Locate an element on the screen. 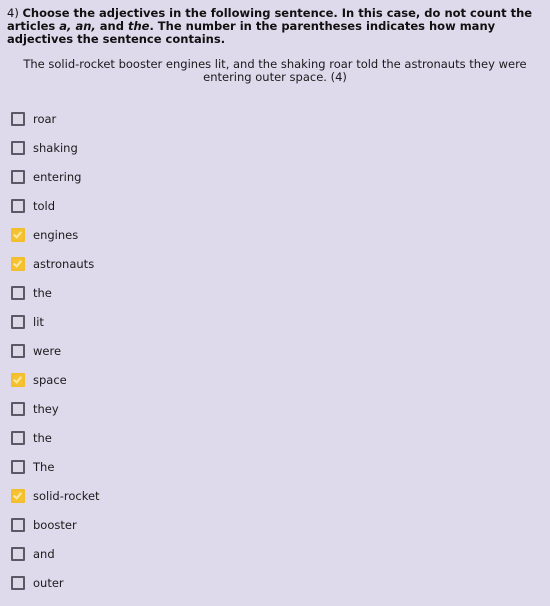 The image size is (550, 606). option-shaking: shaking is located at coordinates (275, 147).